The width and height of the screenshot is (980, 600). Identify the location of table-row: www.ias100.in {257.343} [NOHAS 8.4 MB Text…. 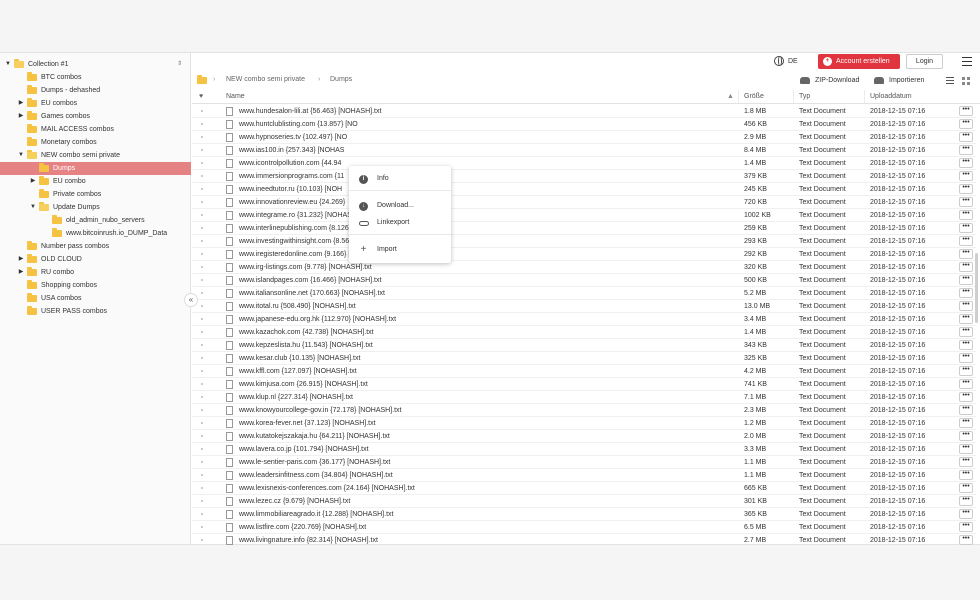
(584, 150).